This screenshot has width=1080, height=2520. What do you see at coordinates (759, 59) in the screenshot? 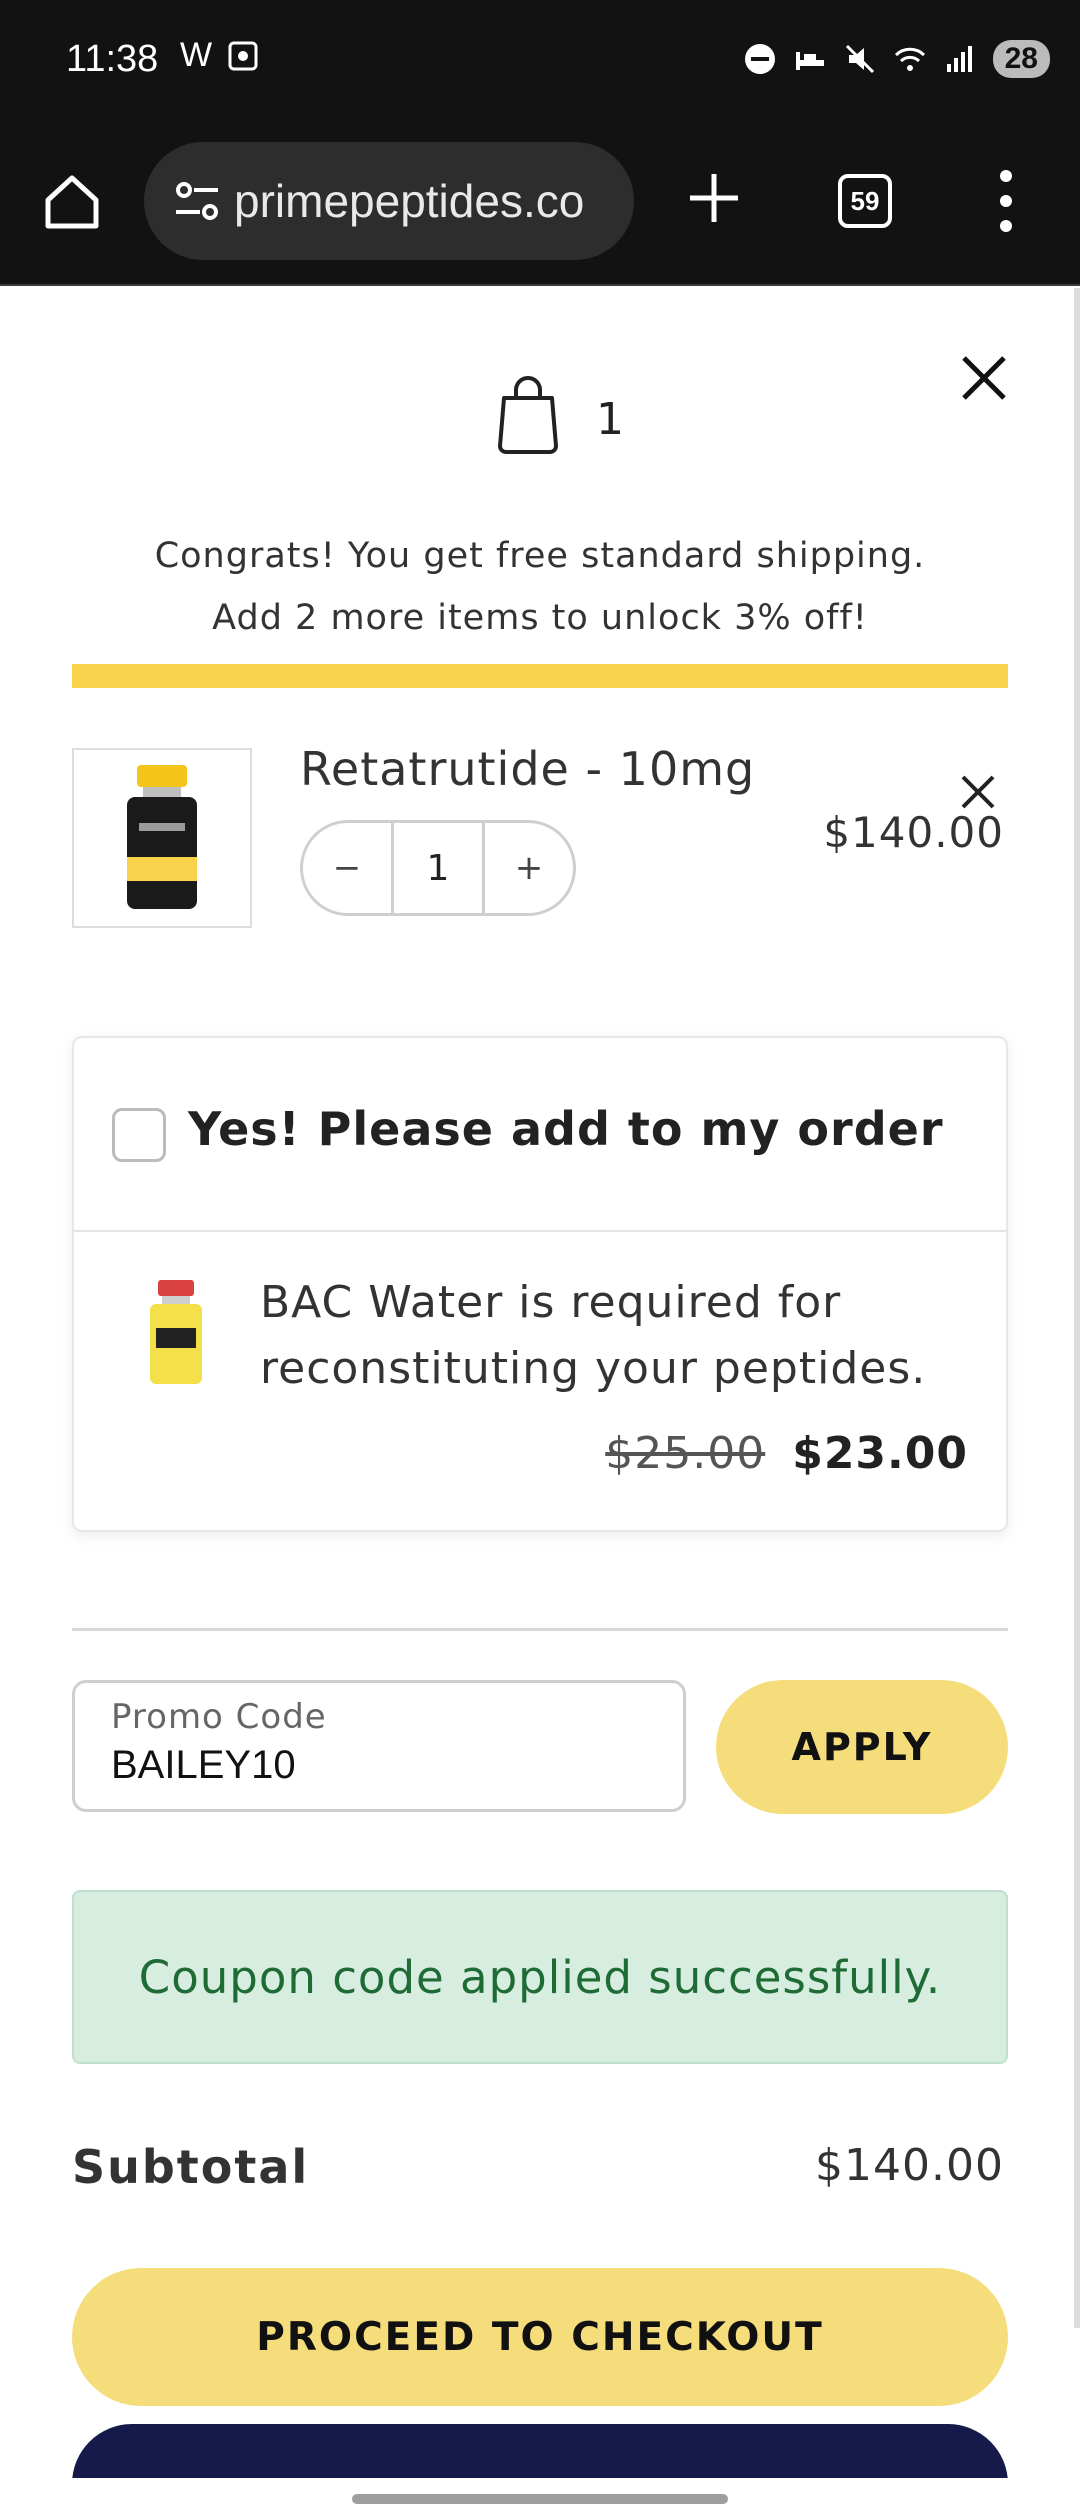
I see `dnd-icon` at bounding box center [759, 59].